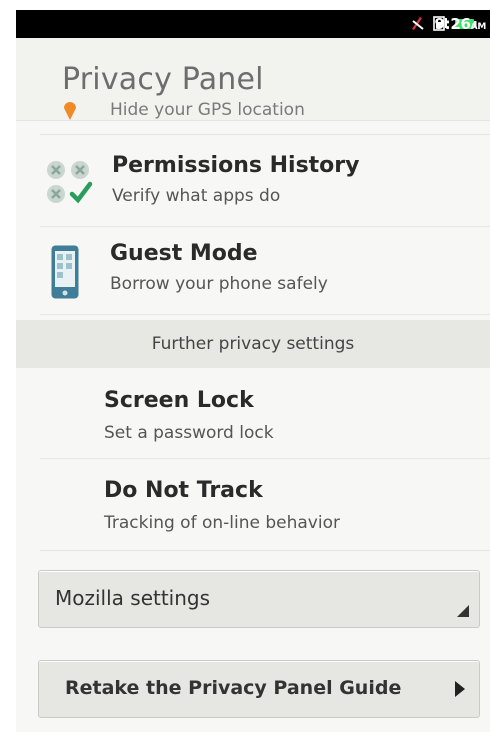 The width and height of the screenshot is (490, 732). I want to click on retake-guide-button: Retake the Privacy Panel Guide, so click(259, 689).